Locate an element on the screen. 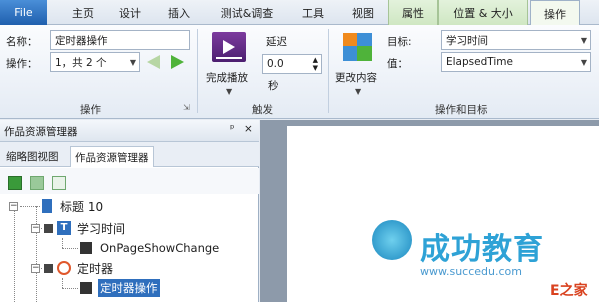 This screenshot has width=599, height=302. action-select: 1，共 2 个 ▼ is located at coordinates (95, 62).